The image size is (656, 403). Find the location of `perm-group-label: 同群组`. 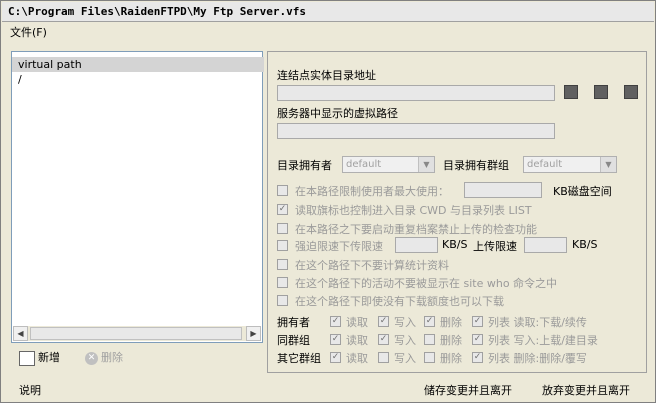

perm-group-label: 同群组 is located at coordinates (293, 340).